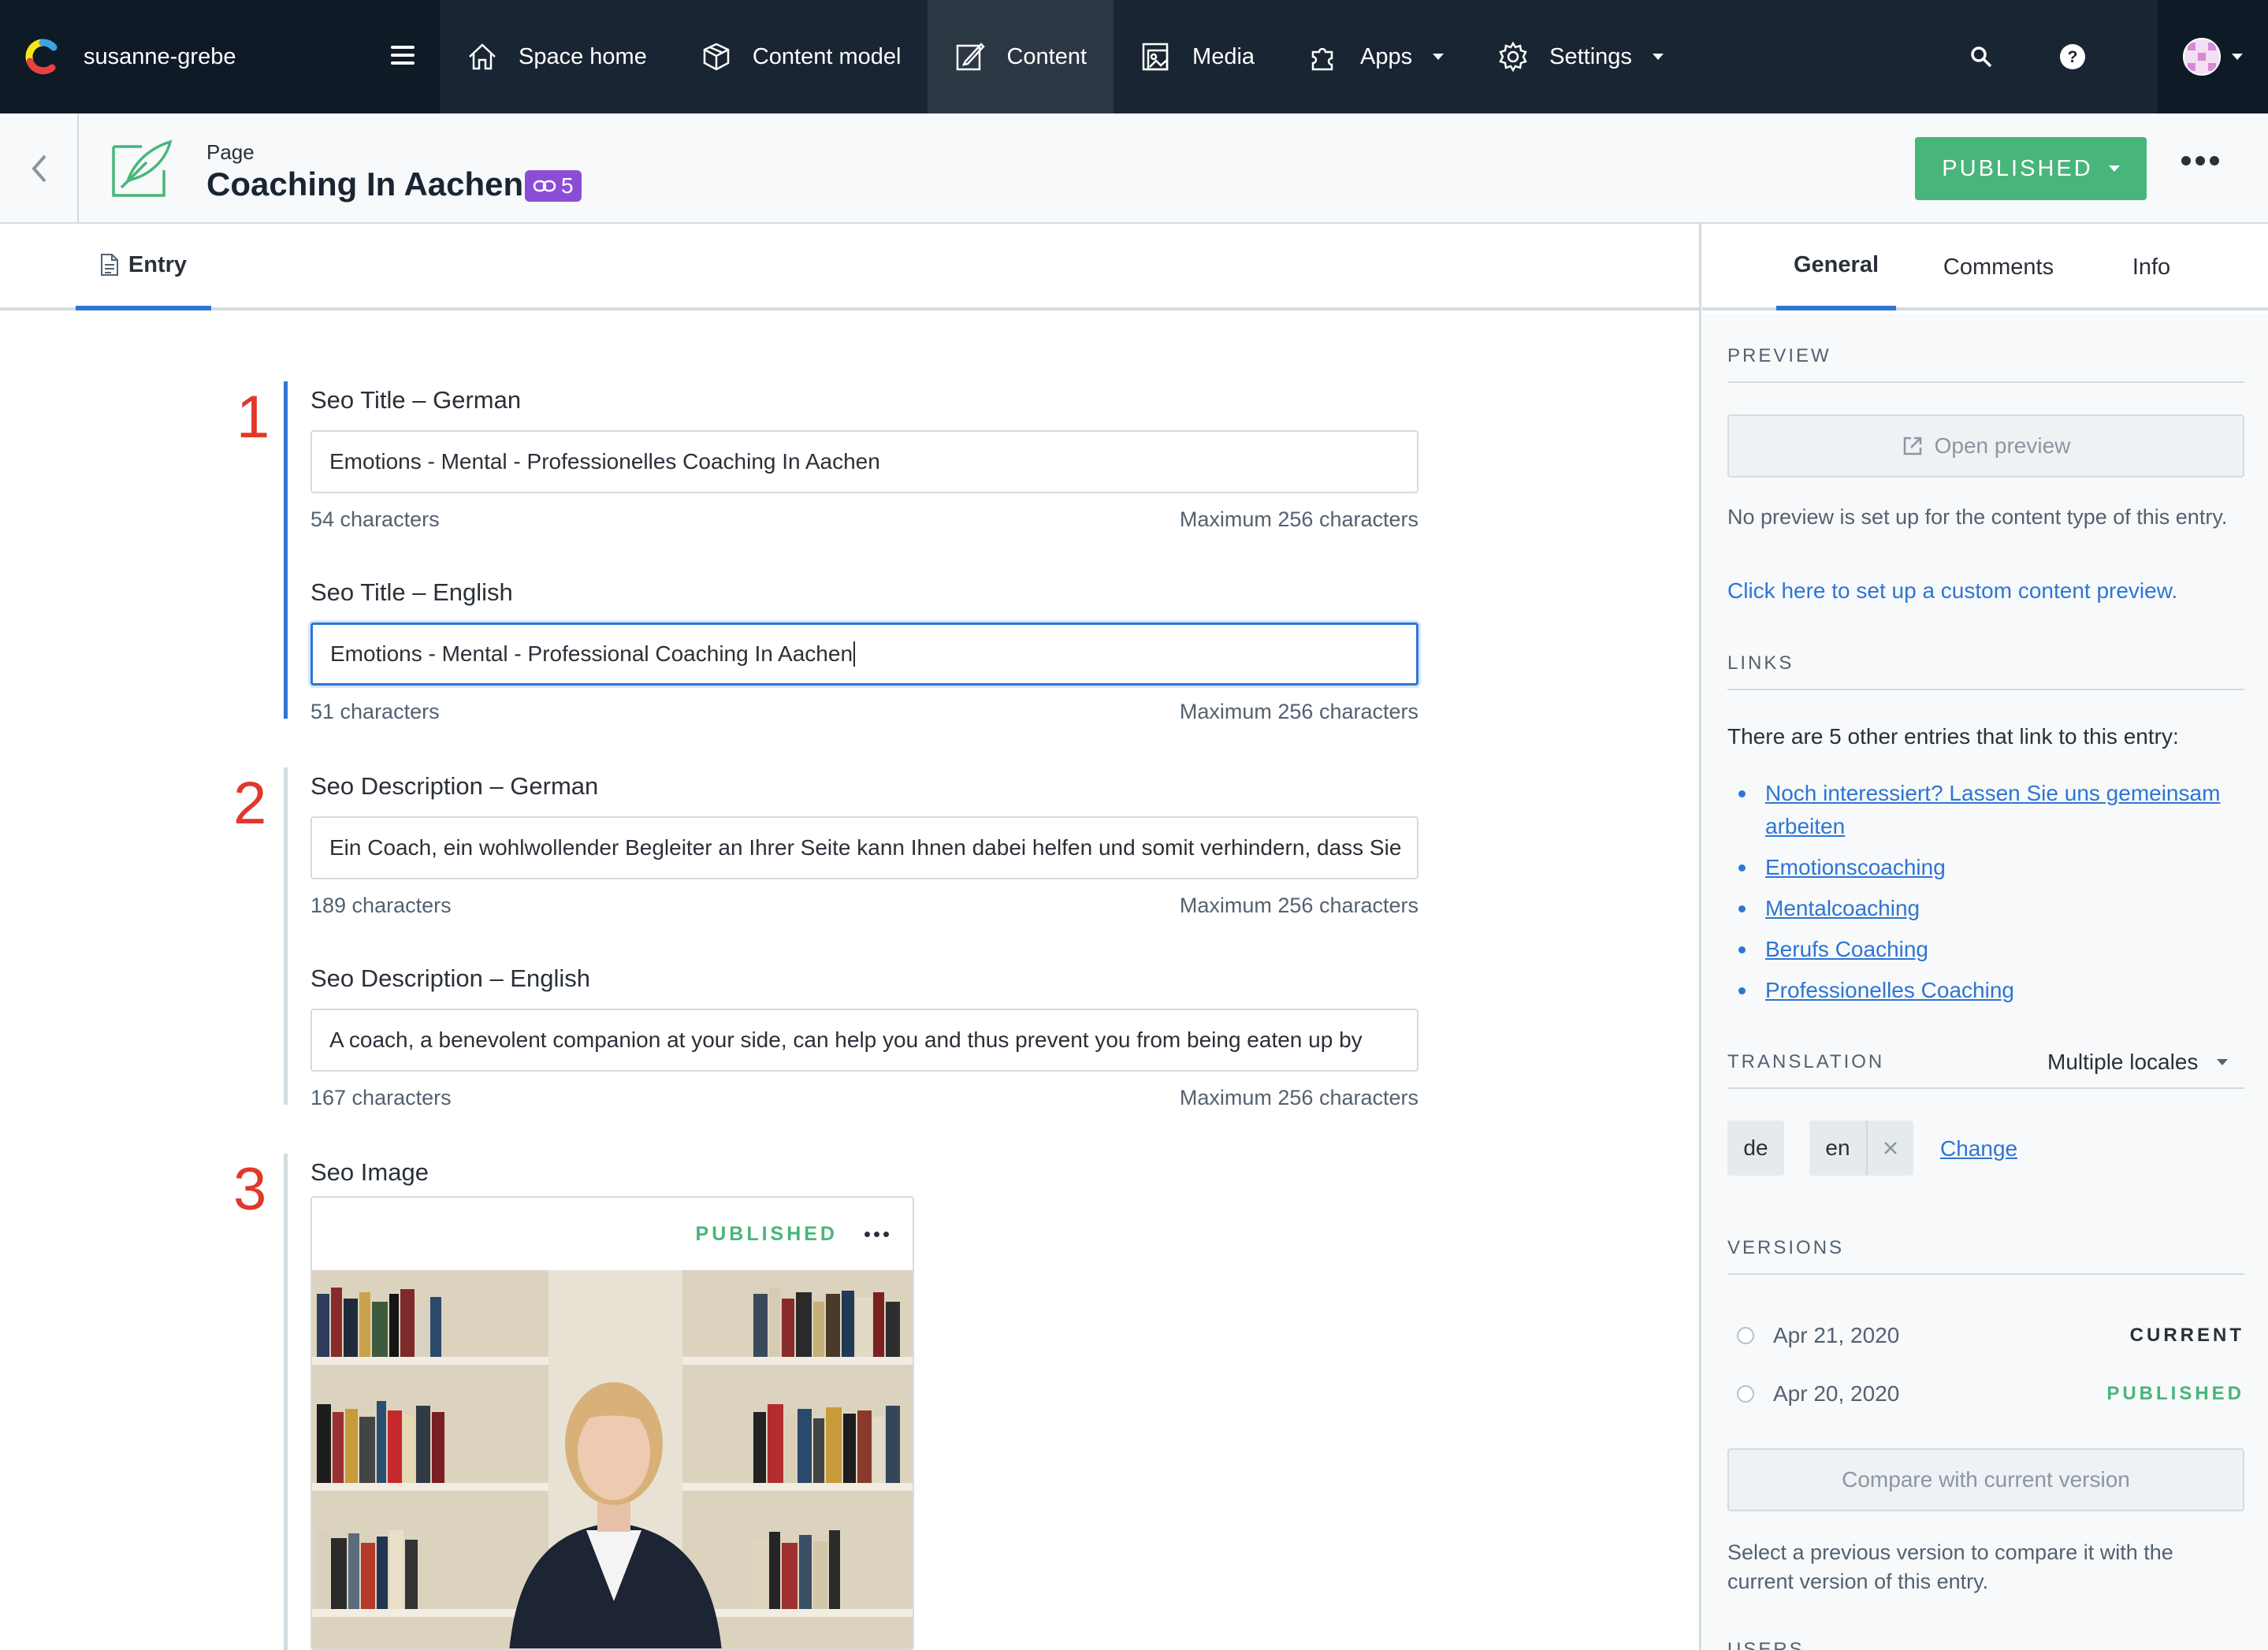  I want to click on entry-title: Coaching In Aachen, so click(365, 184).